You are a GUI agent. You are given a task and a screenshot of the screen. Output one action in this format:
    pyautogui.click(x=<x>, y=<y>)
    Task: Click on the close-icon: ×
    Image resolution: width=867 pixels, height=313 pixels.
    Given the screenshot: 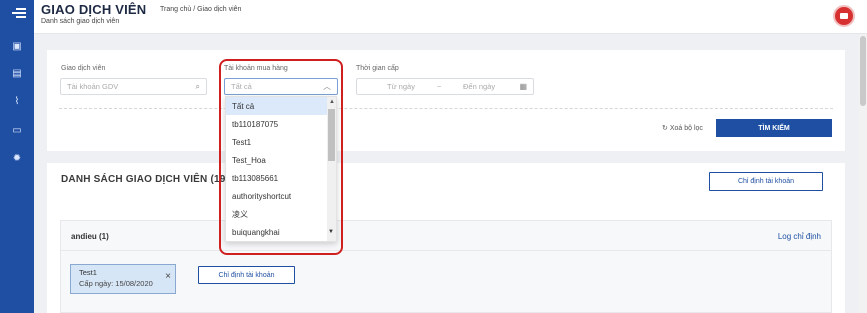 What is the action you would take?
    pyautogui.click(x=168, y=276)
    